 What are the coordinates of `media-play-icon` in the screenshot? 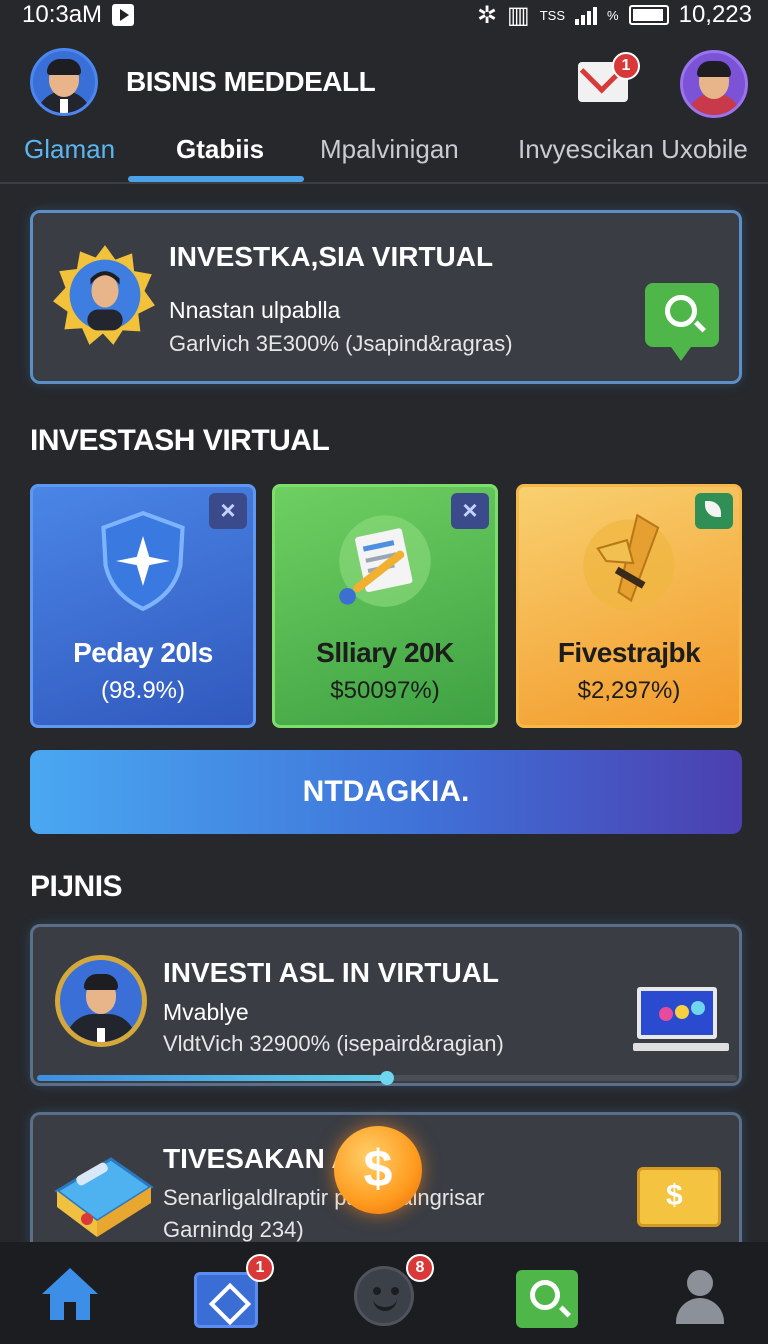 It's located at (123, 15).